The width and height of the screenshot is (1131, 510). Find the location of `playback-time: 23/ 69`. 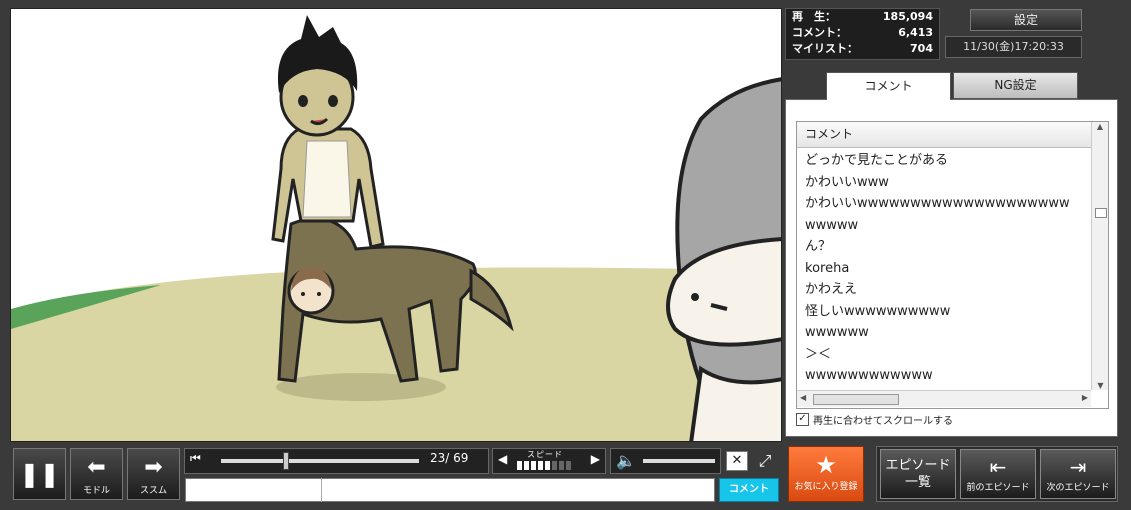

playback-time: 23/ 69 is located at coordinates (449, 458).